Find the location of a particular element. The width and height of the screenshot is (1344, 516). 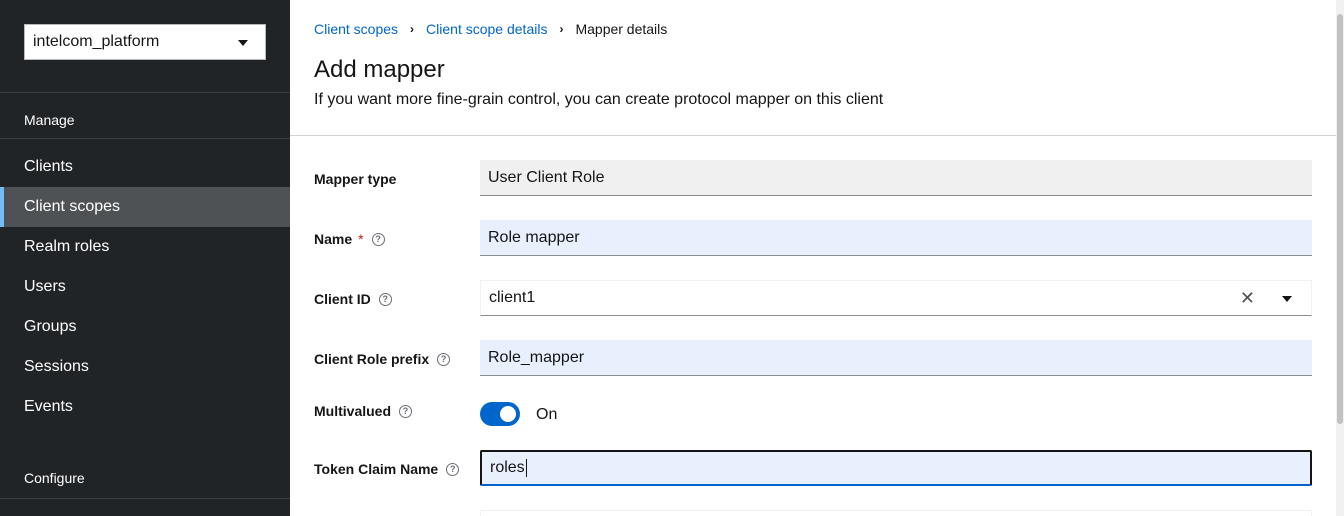

token-claim-name-value: roles is located at coordinates (507, 467).